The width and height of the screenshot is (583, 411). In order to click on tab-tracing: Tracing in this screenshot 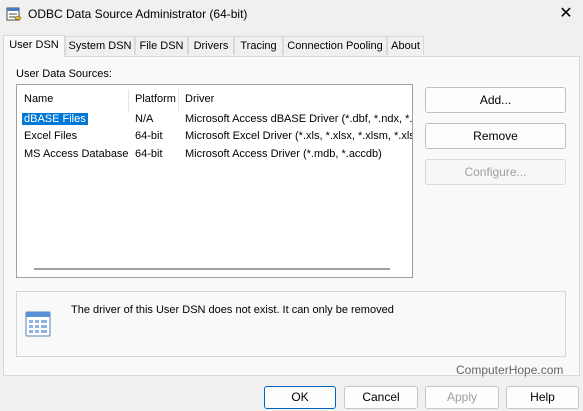, I will do `click(258, 45)`.